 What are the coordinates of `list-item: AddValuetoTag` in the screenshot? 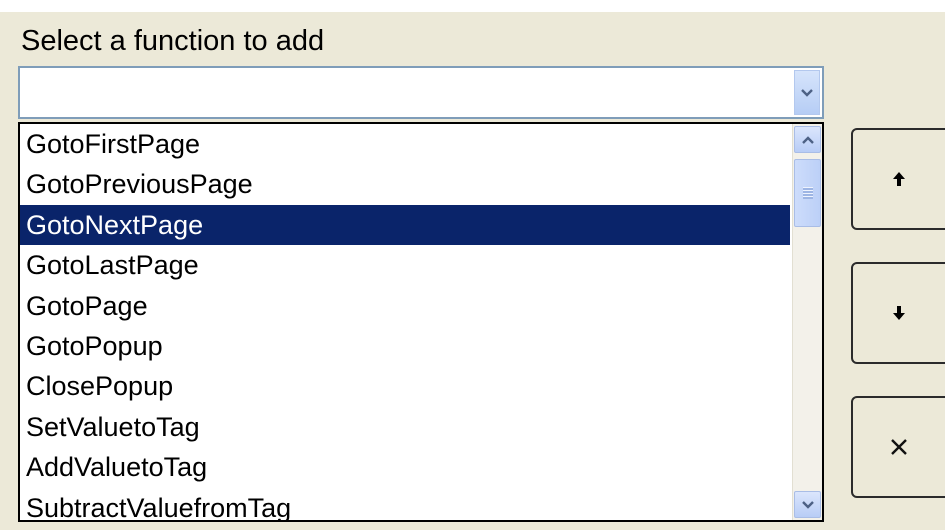 It's located at (405, 467).